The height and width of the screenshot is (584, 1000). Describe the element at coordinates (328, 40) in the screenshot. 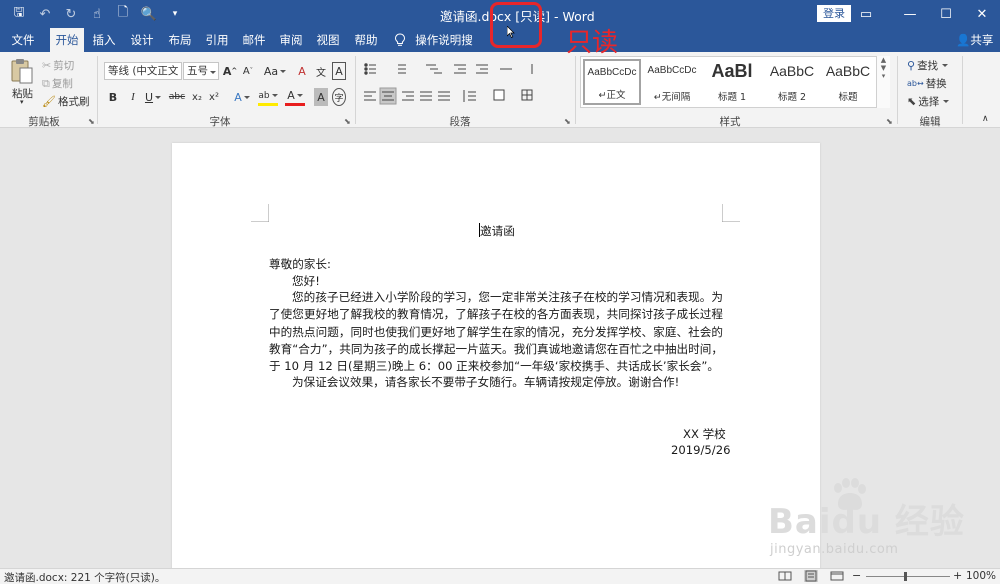

I see `tab-view: 视图` at that location.